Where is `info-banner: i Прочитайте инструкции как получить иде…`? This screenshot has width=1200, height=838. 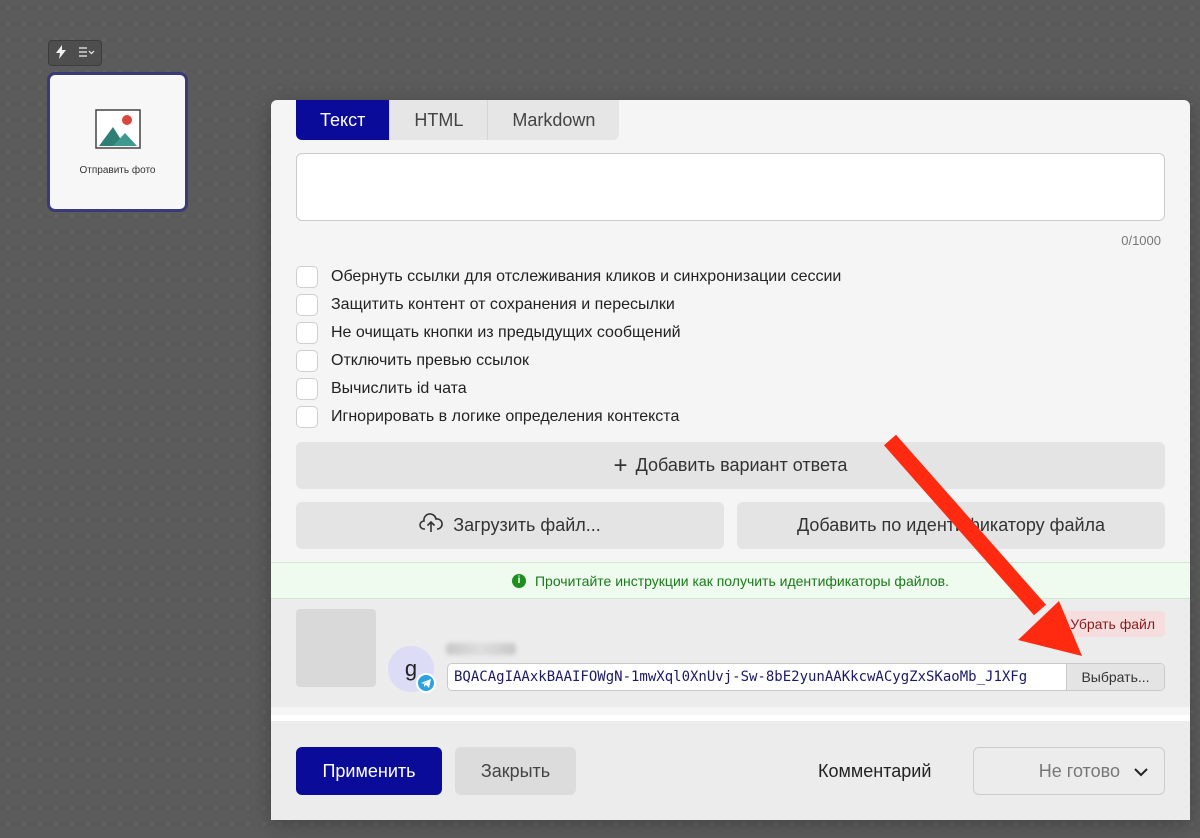 info-banner: i Прочитайте инструкции как получить иде… is located at coordinates (730, 580).